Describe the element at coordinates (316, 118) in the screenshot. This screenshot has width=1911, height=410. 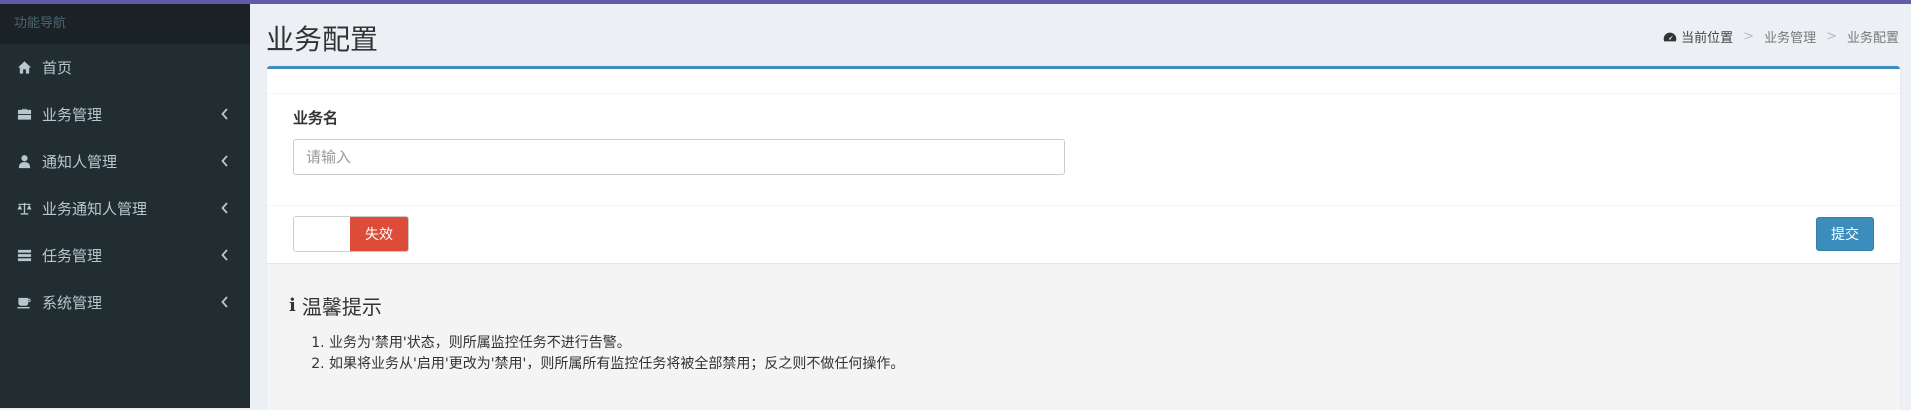
I see `business-name-label: 业务名` at that location.